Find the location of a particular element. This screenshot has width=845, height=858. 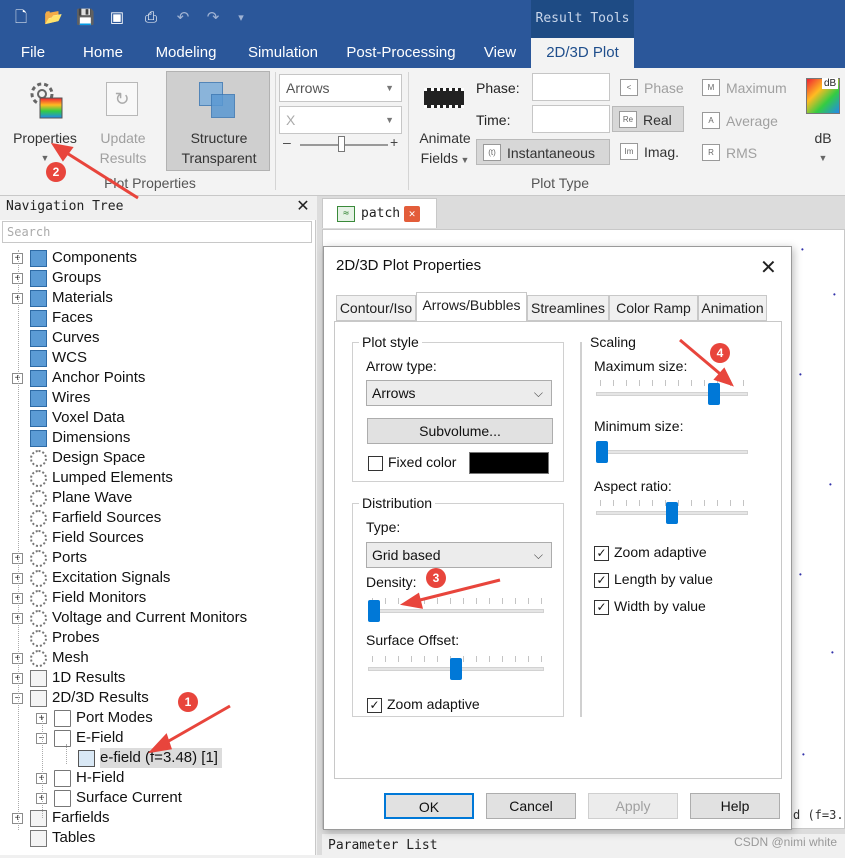

cancel-button: Cancel is located at coordinates (531, 806).